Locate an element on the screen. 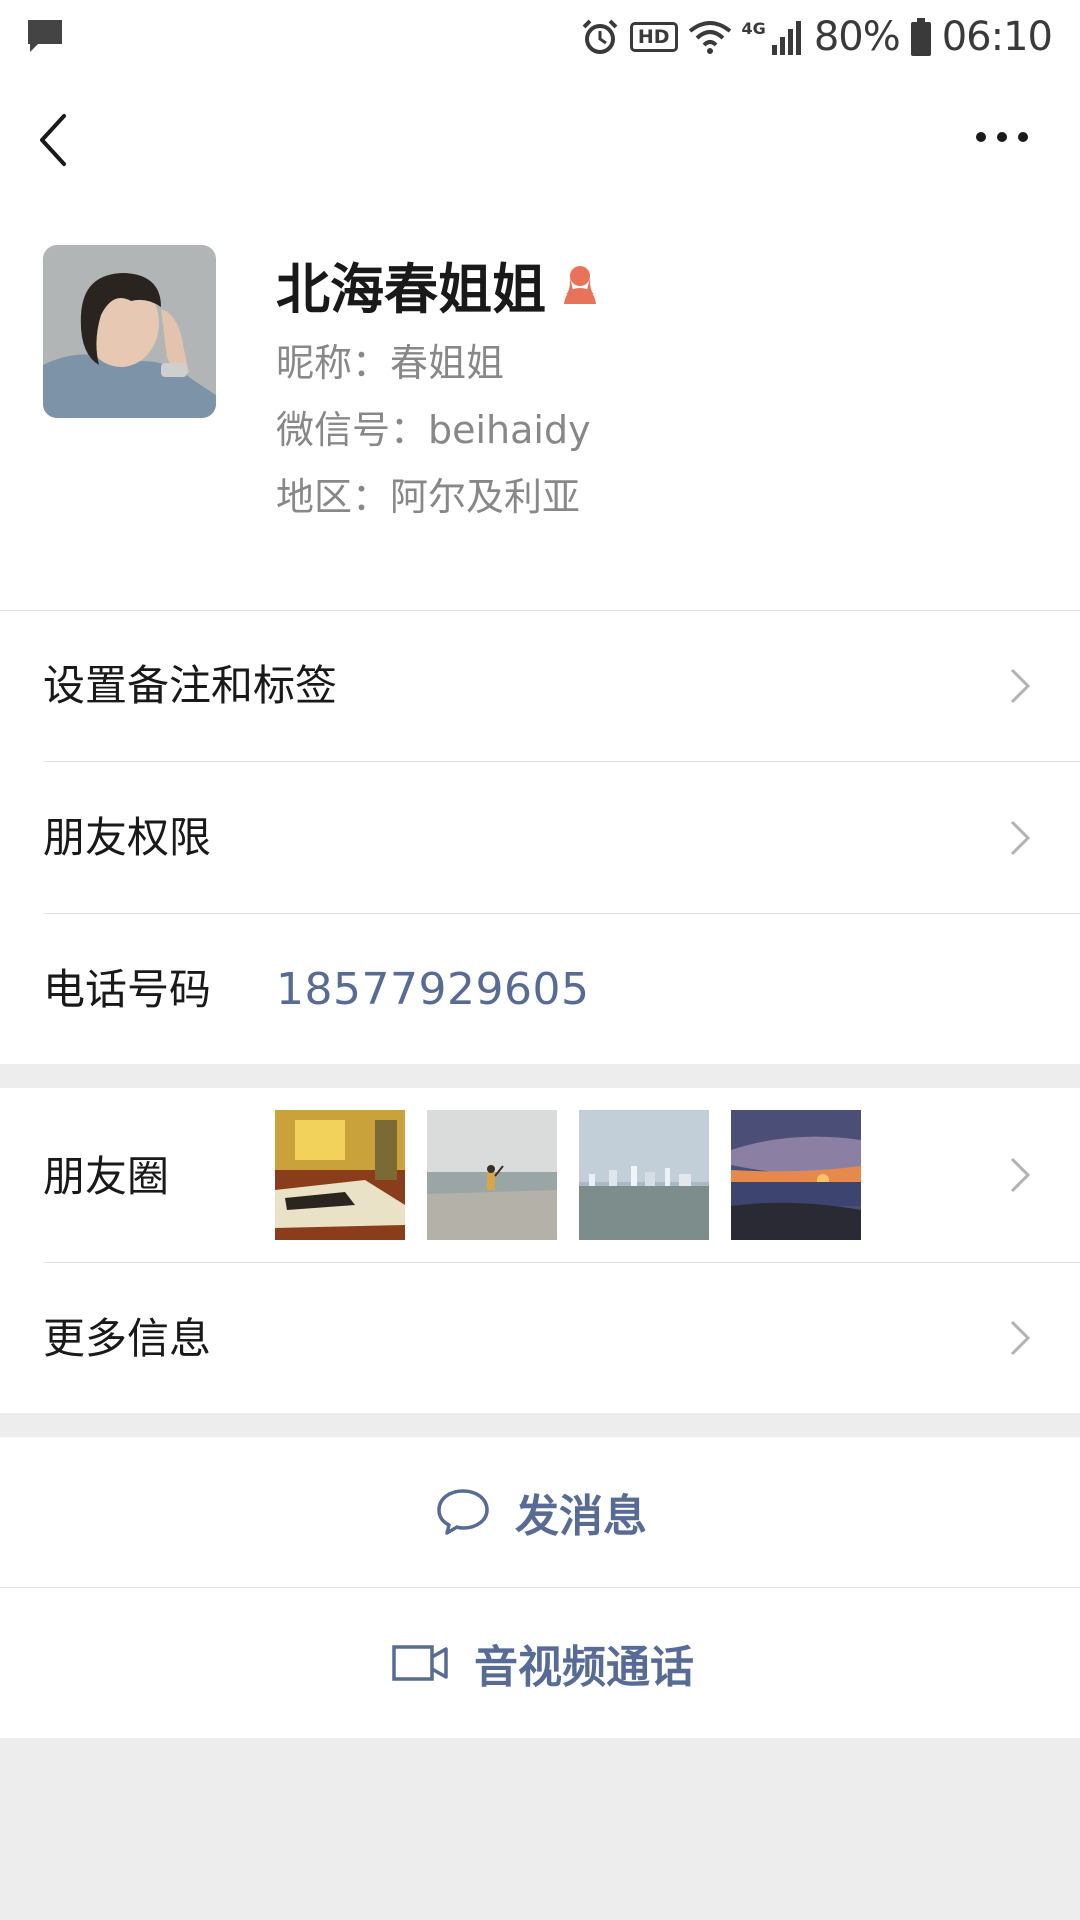 This screenshot has height=1920, width=1080. moments-label: 朋友圈 is located at coordinates (106, 1176).